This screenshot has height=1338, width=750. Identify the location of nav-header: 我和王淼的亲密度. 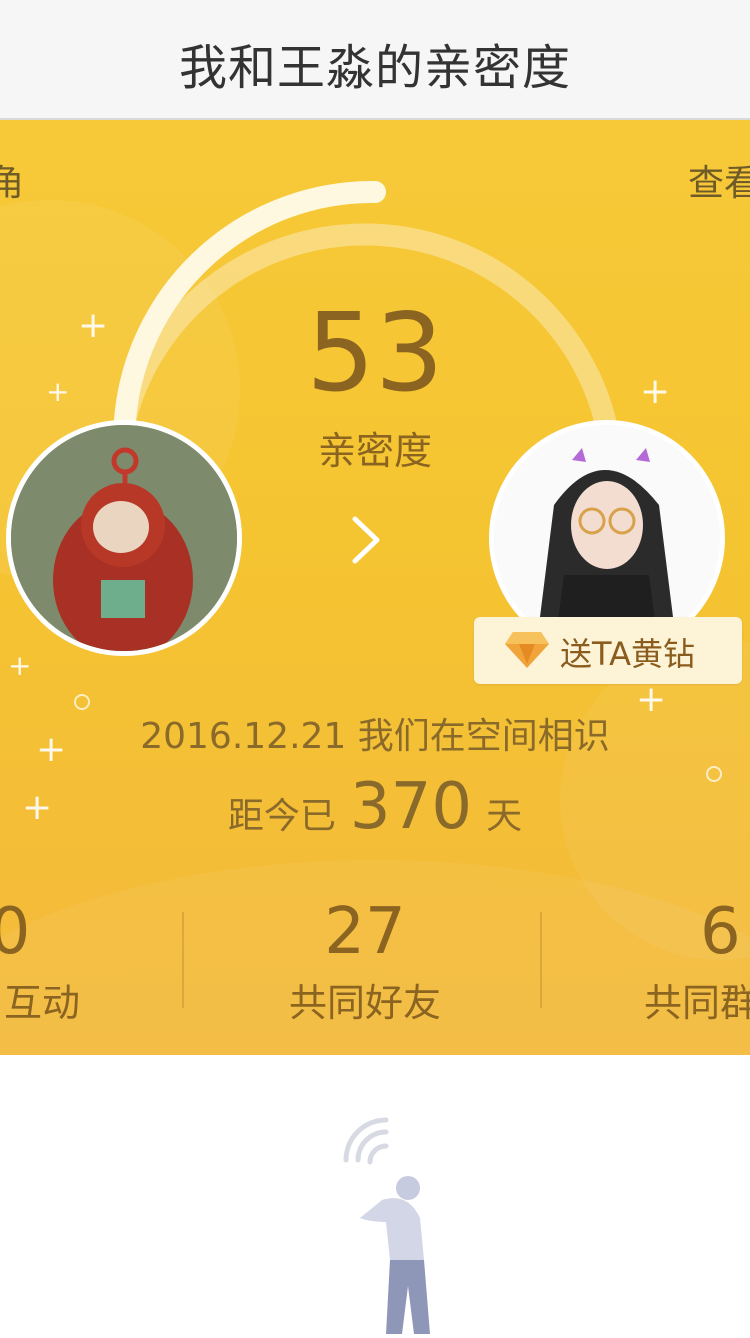
(375, 60).